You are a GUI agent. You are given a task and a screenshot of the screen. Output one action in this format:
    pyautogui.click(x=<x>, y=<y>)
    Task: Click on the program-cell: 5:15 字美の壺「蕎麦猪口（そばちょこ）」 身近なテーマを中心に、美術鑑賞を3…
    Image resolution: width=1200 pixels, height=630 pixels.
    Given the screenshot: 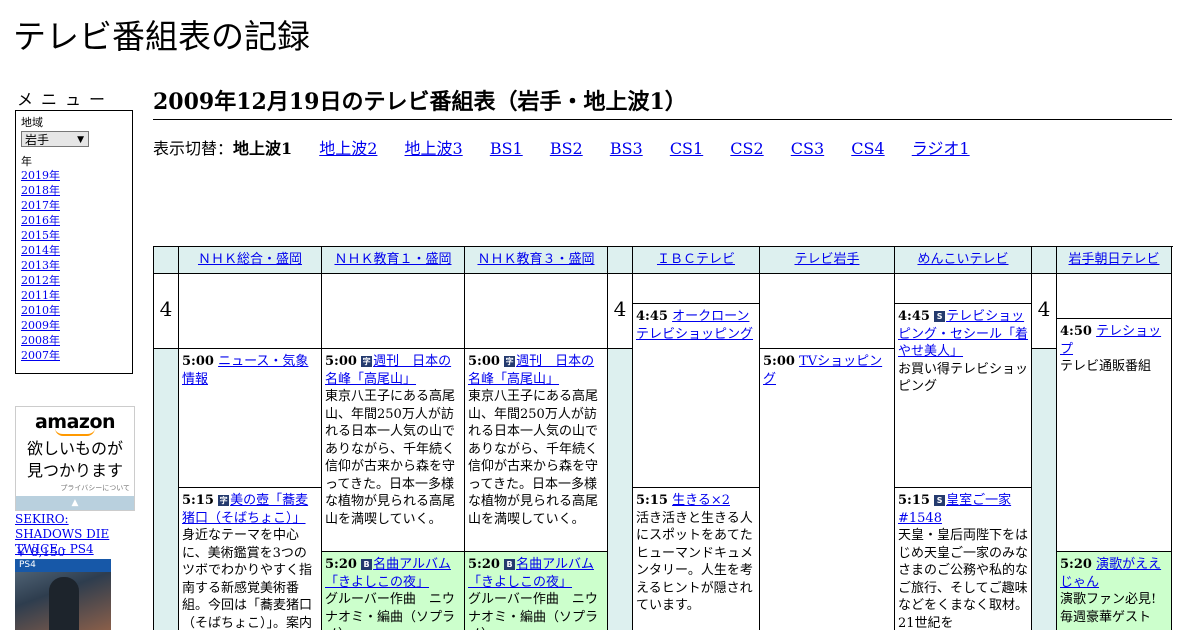 What is the action you would take?
    pyautogui.click(x=250, y=559)
    